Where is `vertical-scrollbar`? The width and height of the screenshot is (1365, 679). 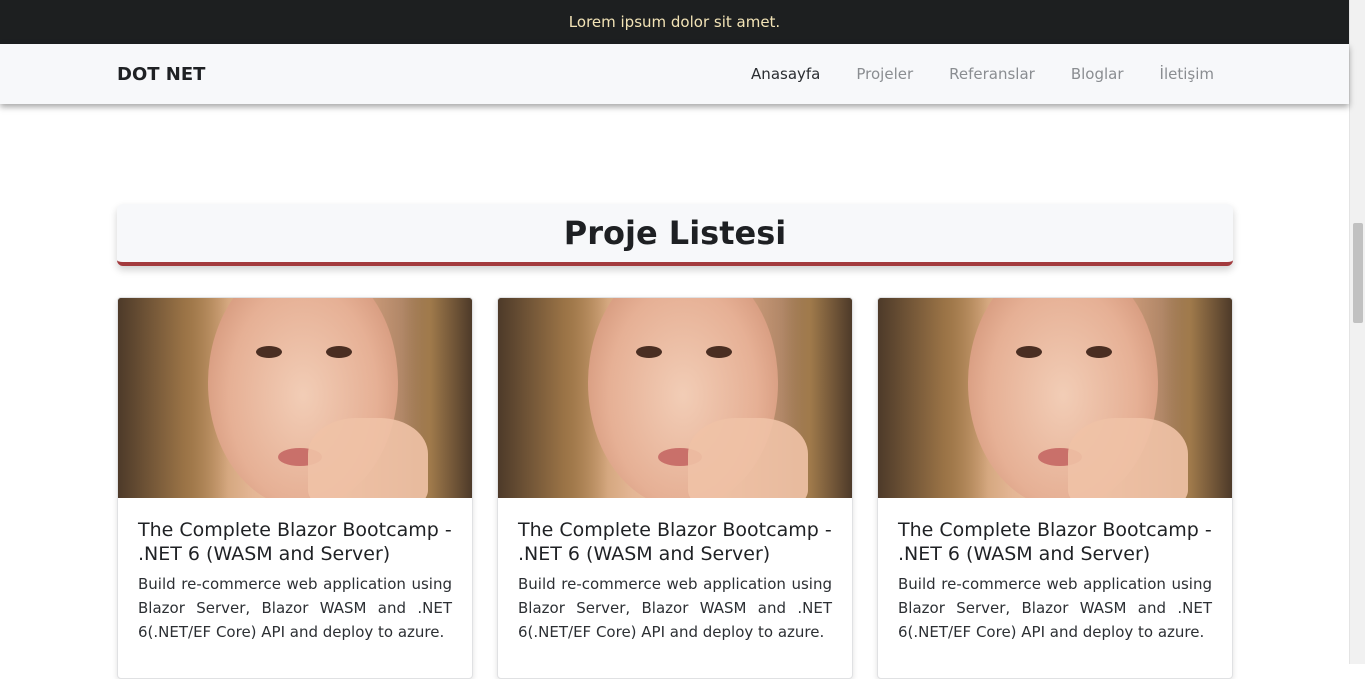
vertical-scrollbar is located at coordinates (1357, 332).